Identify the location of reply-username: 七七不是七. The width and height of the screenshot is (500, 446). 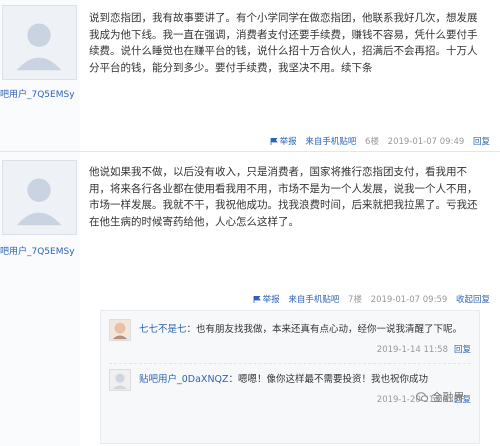
(163, 329).